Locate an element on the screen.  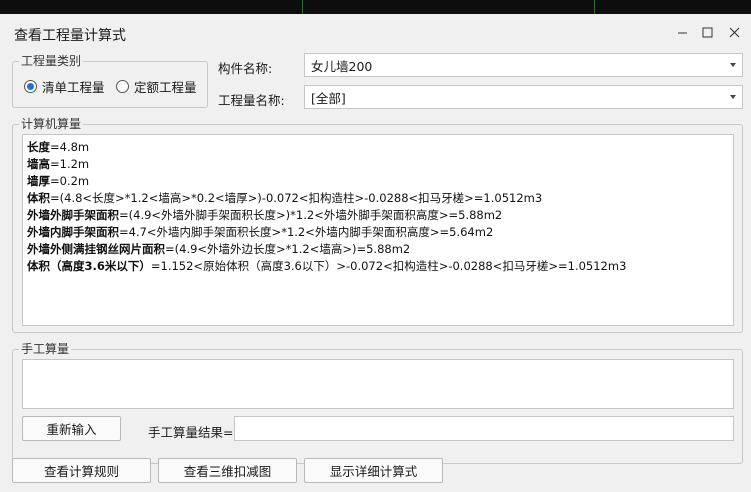
calc-line-name: 外墙外脚手架面积 is located at coordinates (73, 215).